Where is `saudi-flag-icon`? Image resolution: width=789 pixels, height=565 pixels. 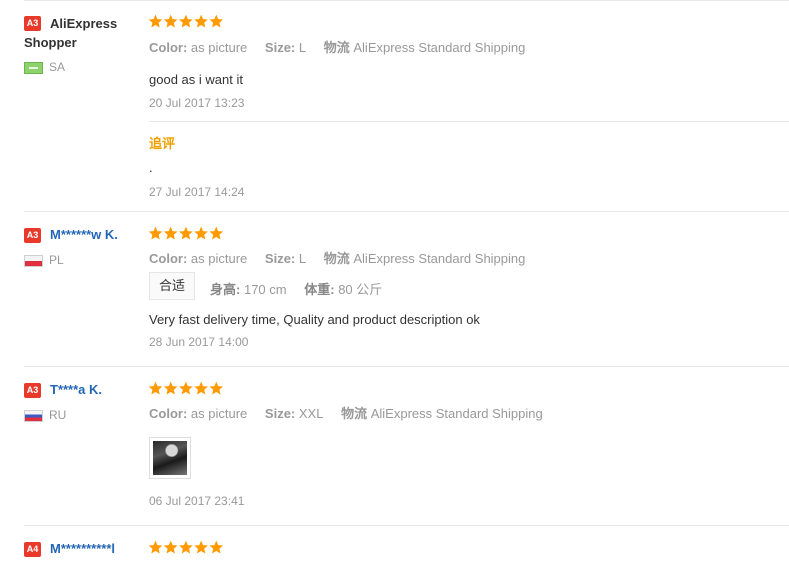 saudi-flag-icon is located at coordinates (33, 68).